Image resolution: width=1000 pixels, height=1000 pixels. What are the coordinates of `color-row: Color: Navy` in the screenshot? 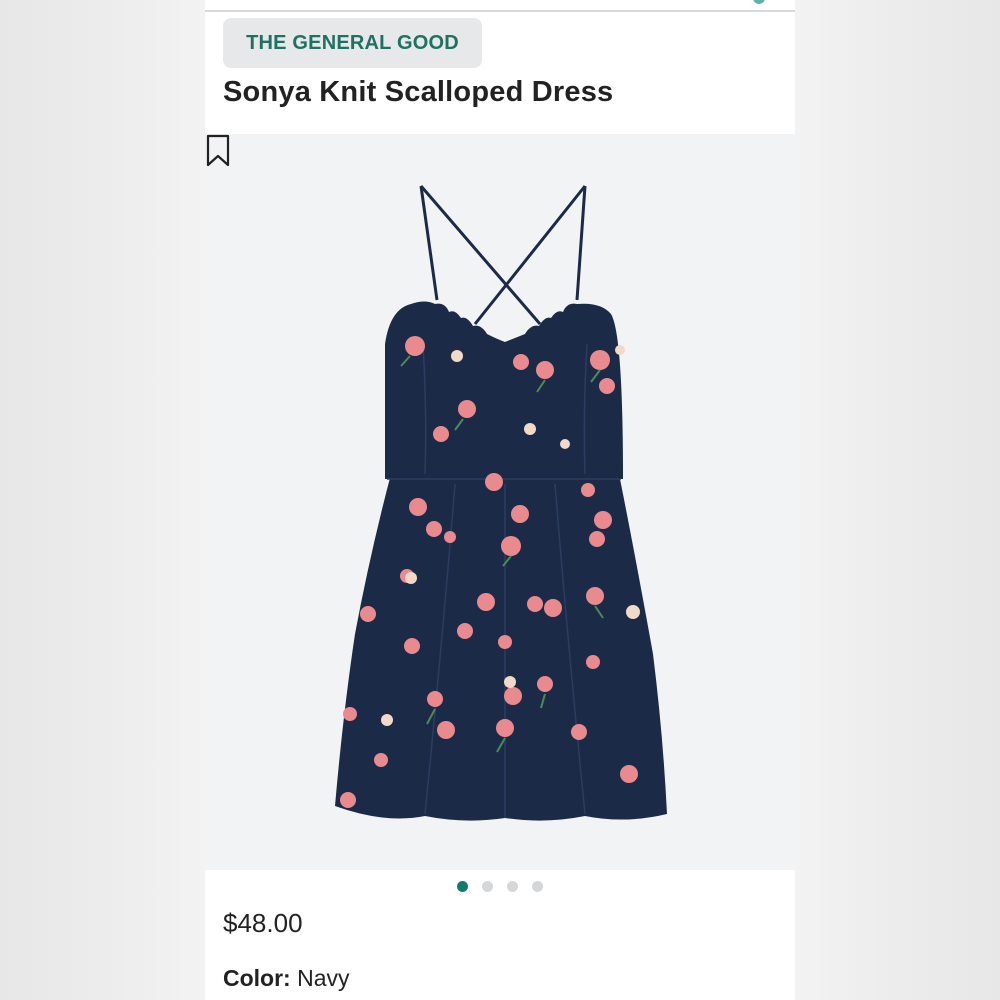 It's located at (286, 978).